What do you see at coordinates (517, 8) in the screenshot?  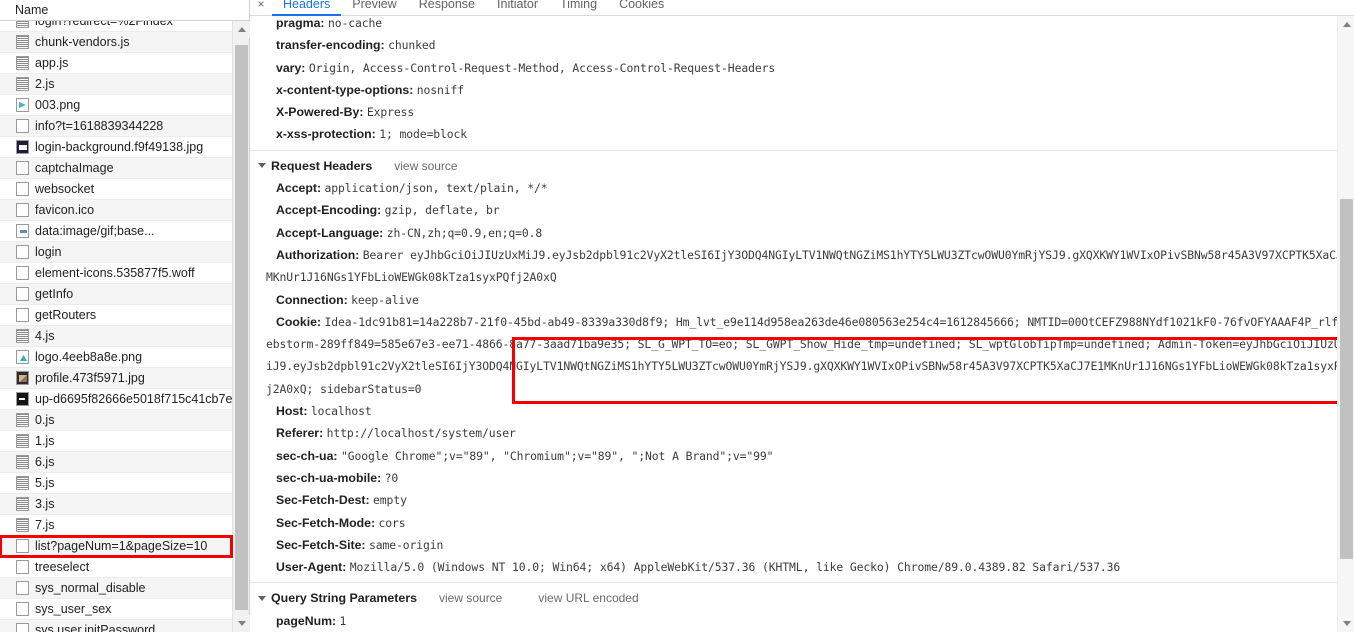 I see `tab-initiator: Initiator` at bounding box center [517, 8].